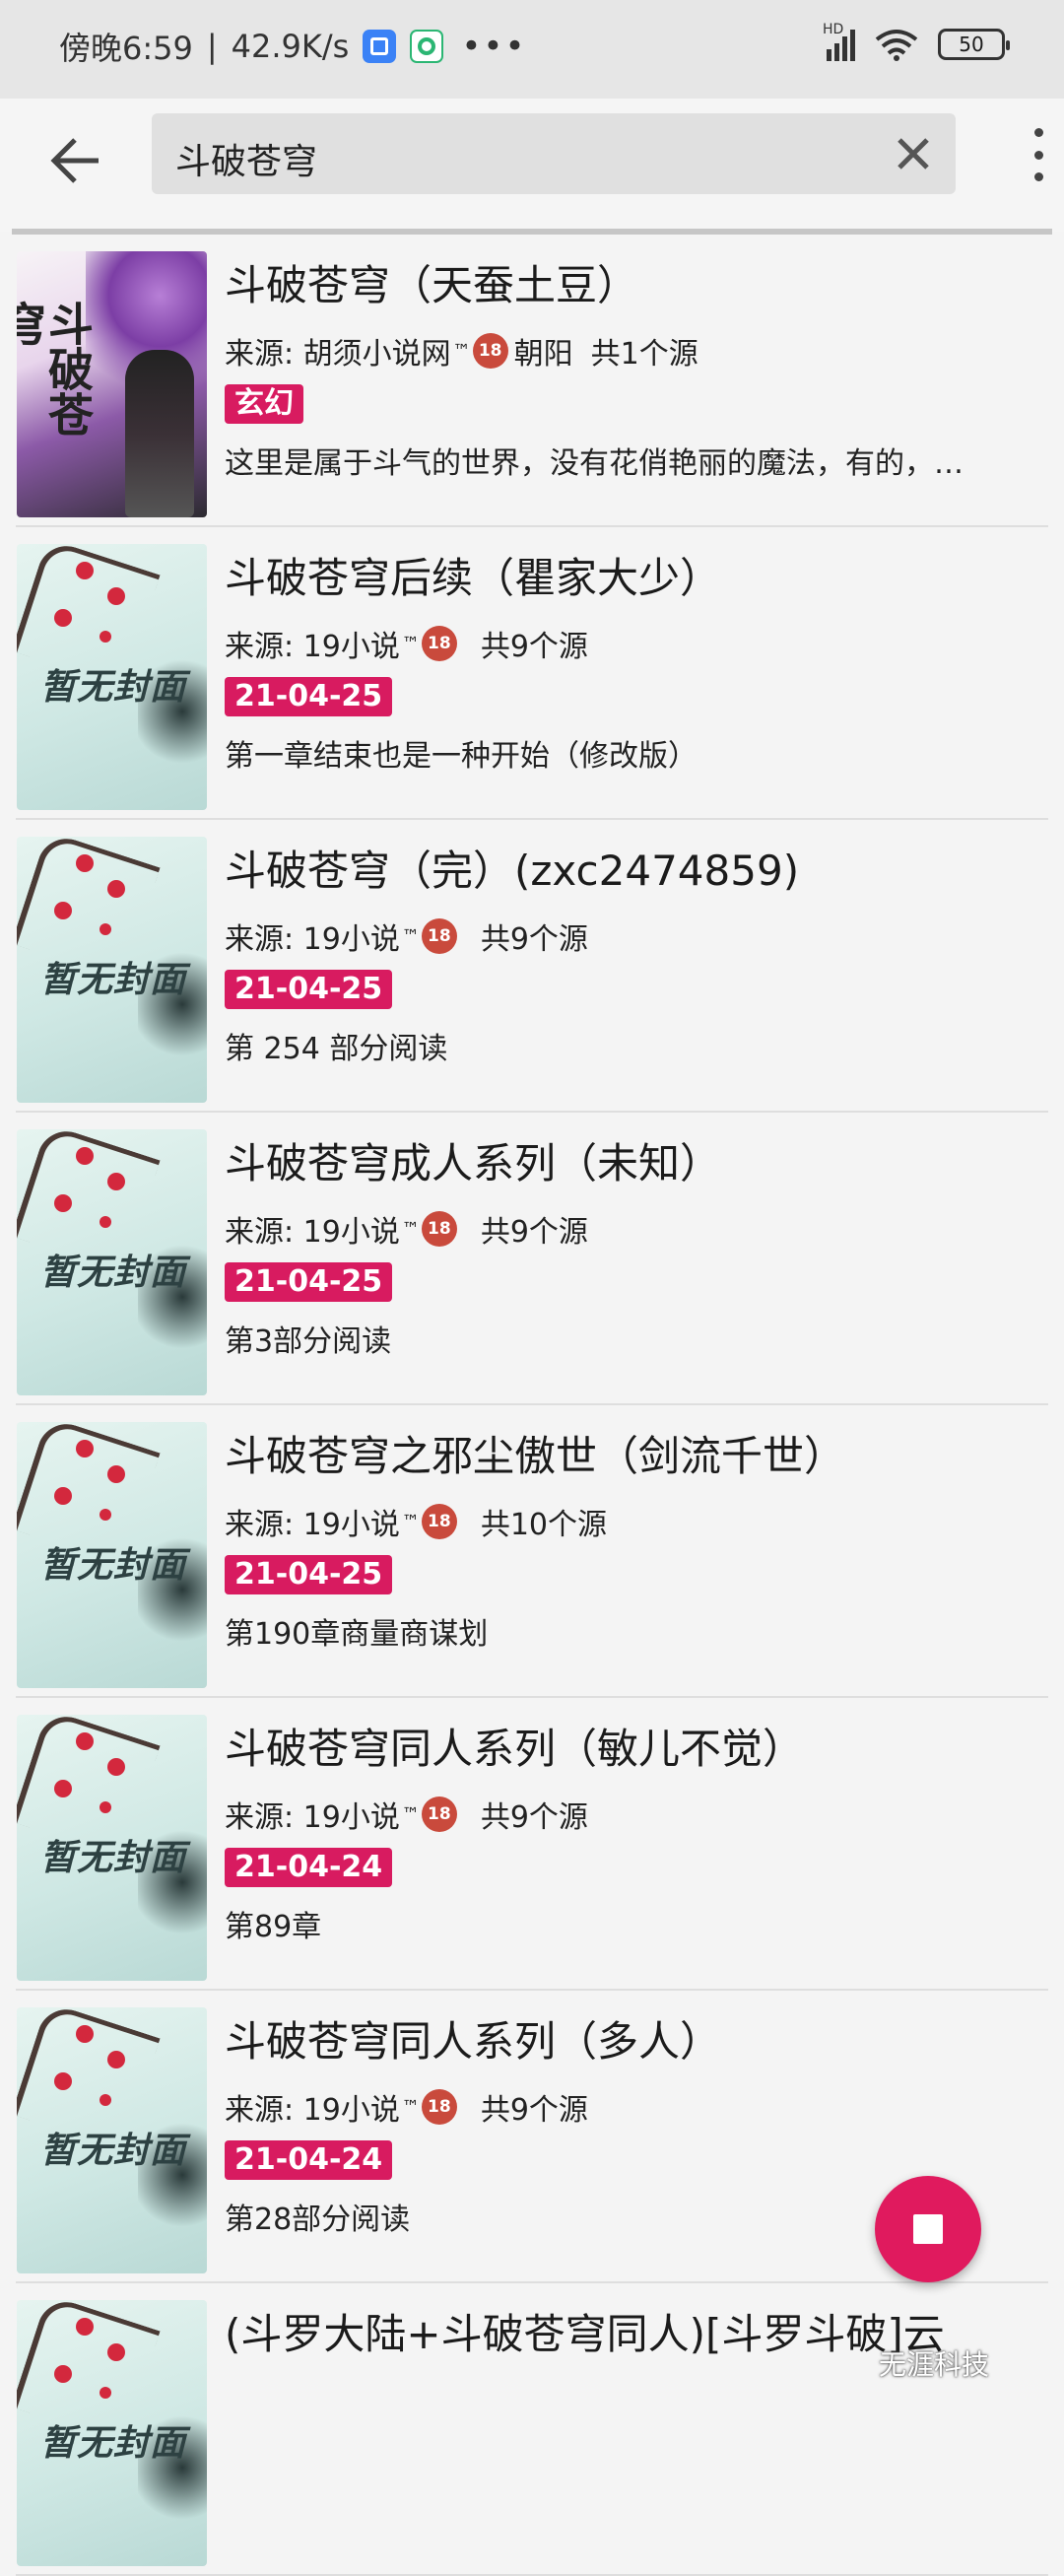 The width and height of the screenshot is (1064, 2576). Describe the element at coordinates (291, 46) in the screenshot. I see `status-net-speed: 42.9K/s` at that location.